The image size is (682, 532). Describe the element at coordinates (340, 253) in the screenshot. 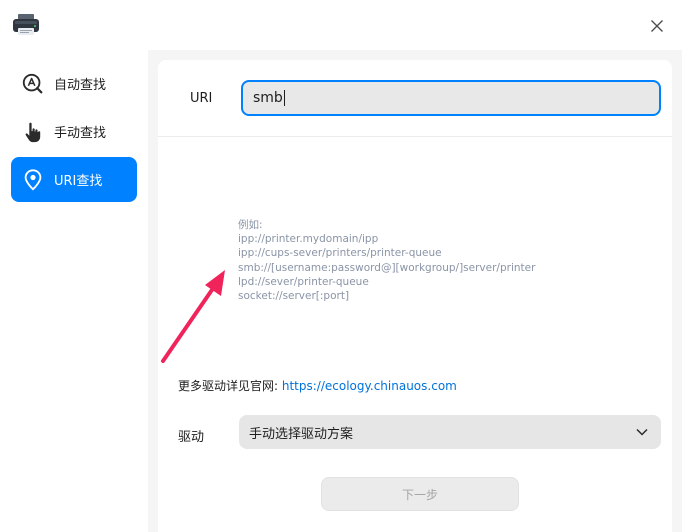

I see `example-line: ipp://cups-sever/printers/printer-queue` at that location.